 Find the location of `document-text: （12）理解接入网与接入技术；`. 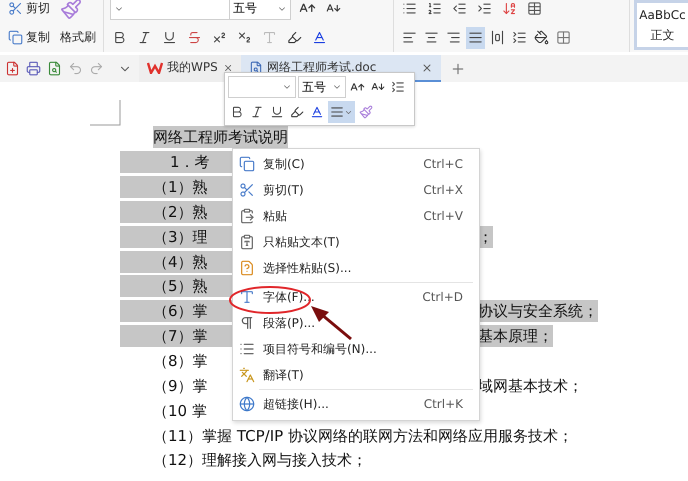

document-text: （12）理解接入网与接入技术； is located at coordinates (260, 461).